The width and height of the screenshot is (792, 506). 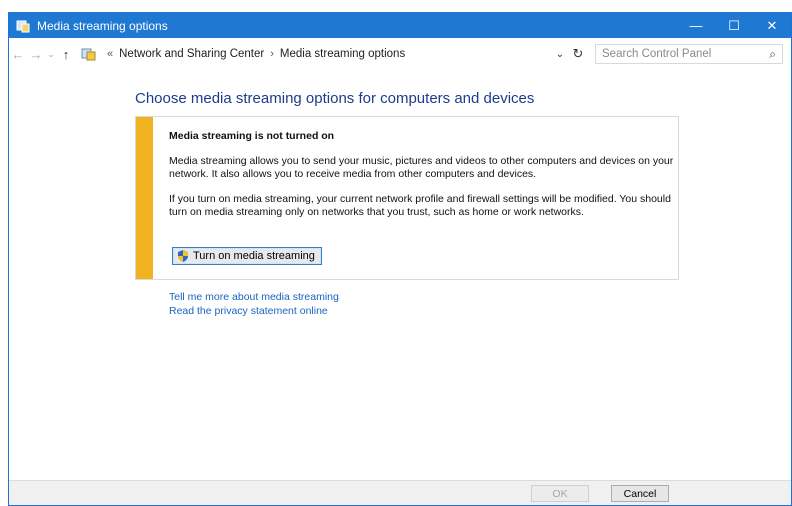 I want to click on cancel-button: Cancel, so click(x=640, y=493).